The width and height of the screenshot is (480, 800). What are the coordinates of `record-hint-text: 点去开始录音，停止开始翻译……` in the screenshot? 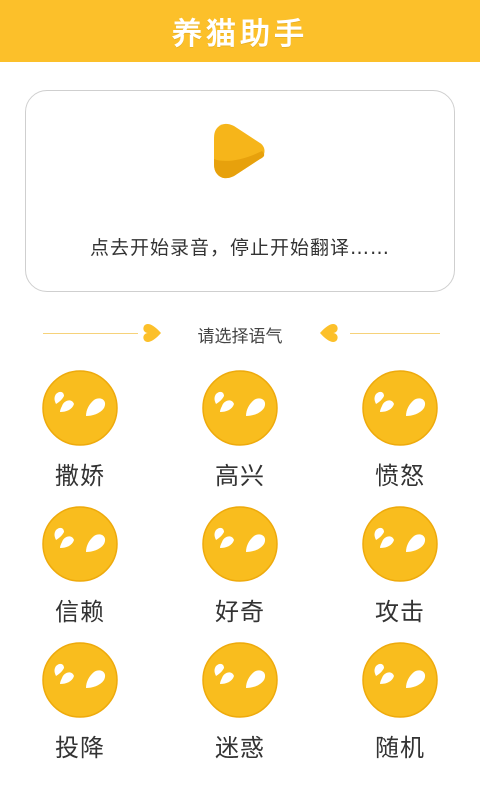 It's located at (239, 248).